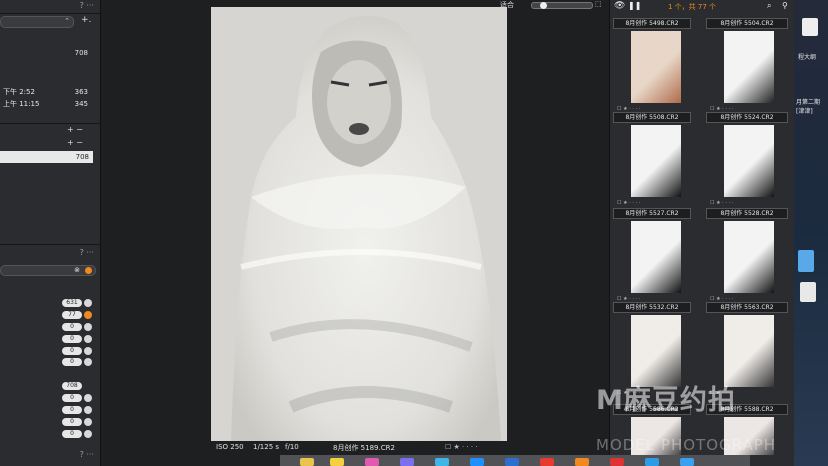  What do you see at coordinates (67, 21) in the screenshot?
I see `chevron-updown-icon: ⌃` at bounding box center [67, 21].